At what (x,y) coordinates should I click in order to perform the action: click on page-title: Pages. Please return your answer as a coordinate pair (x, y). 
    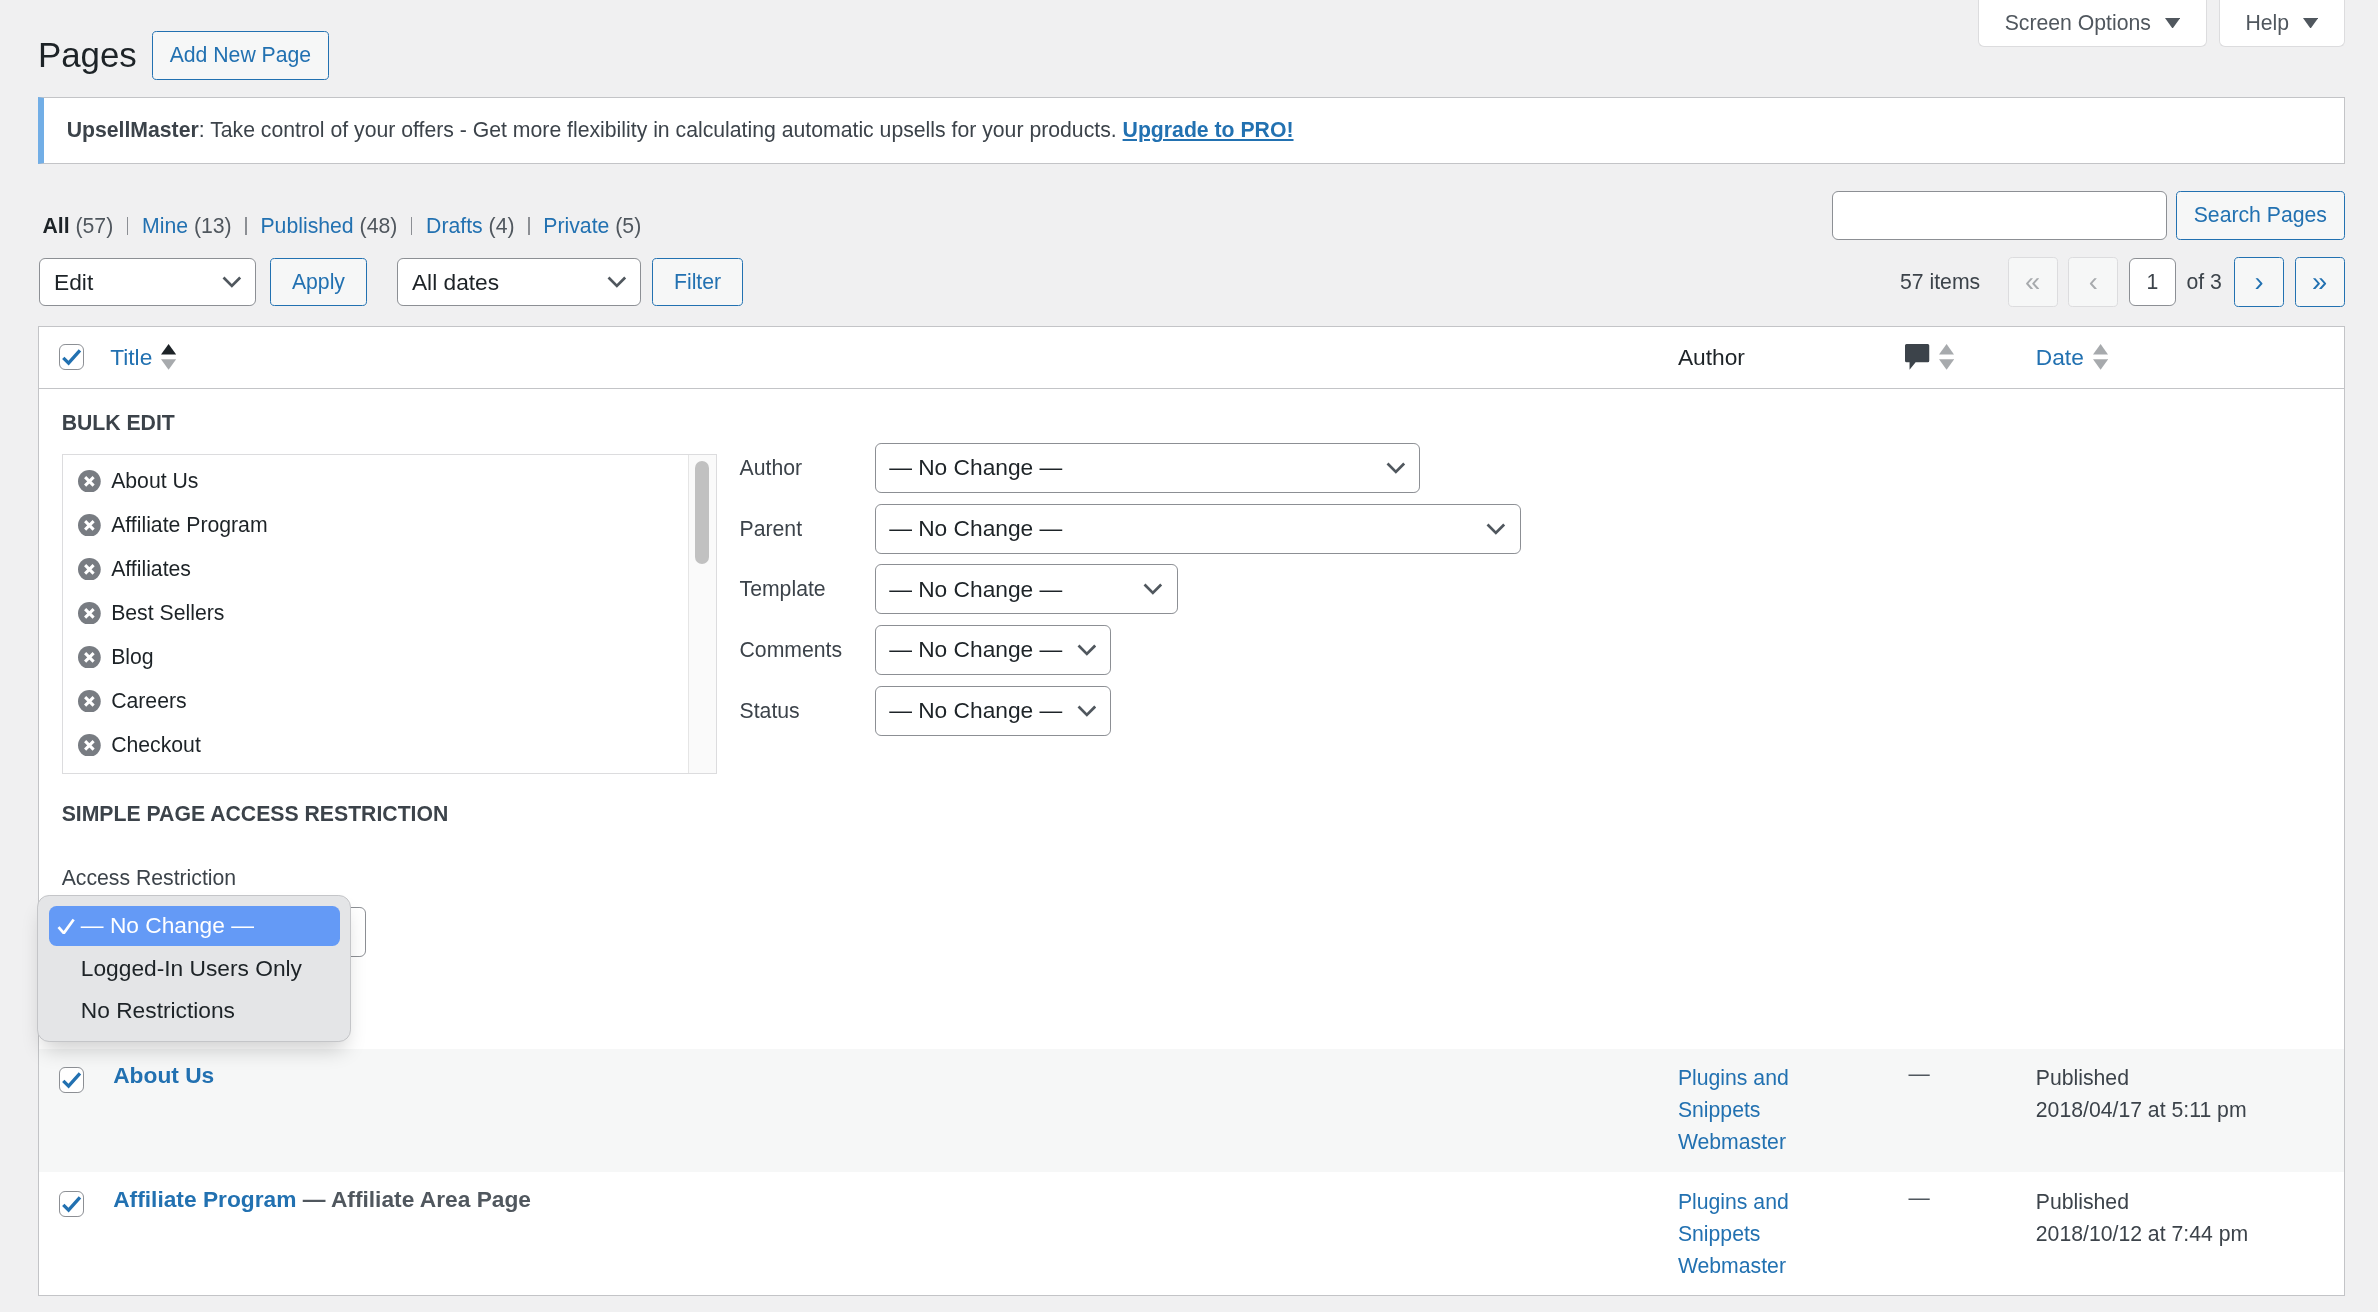
    Looking at the image, I should click on (87, 55).